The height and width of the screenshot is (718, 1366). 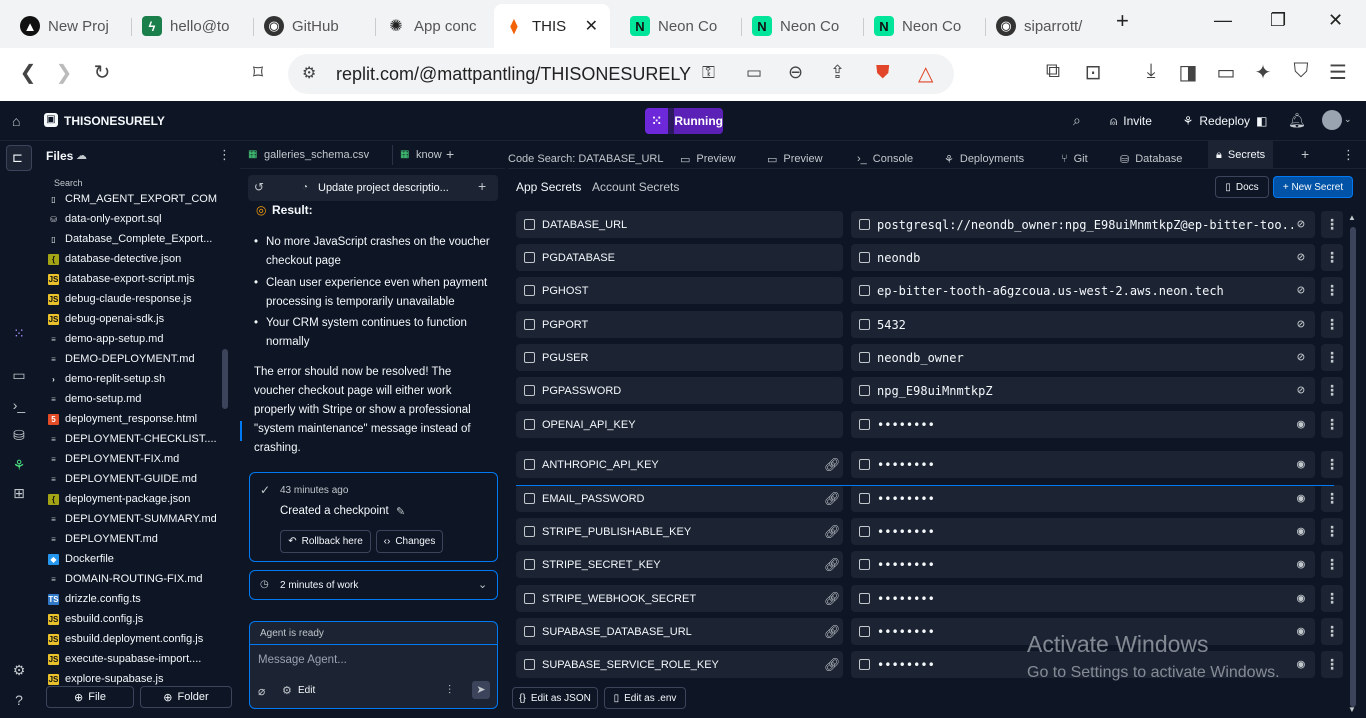 I want to click on new-secret-button: + New Secret, so click(x=1313, y=187).